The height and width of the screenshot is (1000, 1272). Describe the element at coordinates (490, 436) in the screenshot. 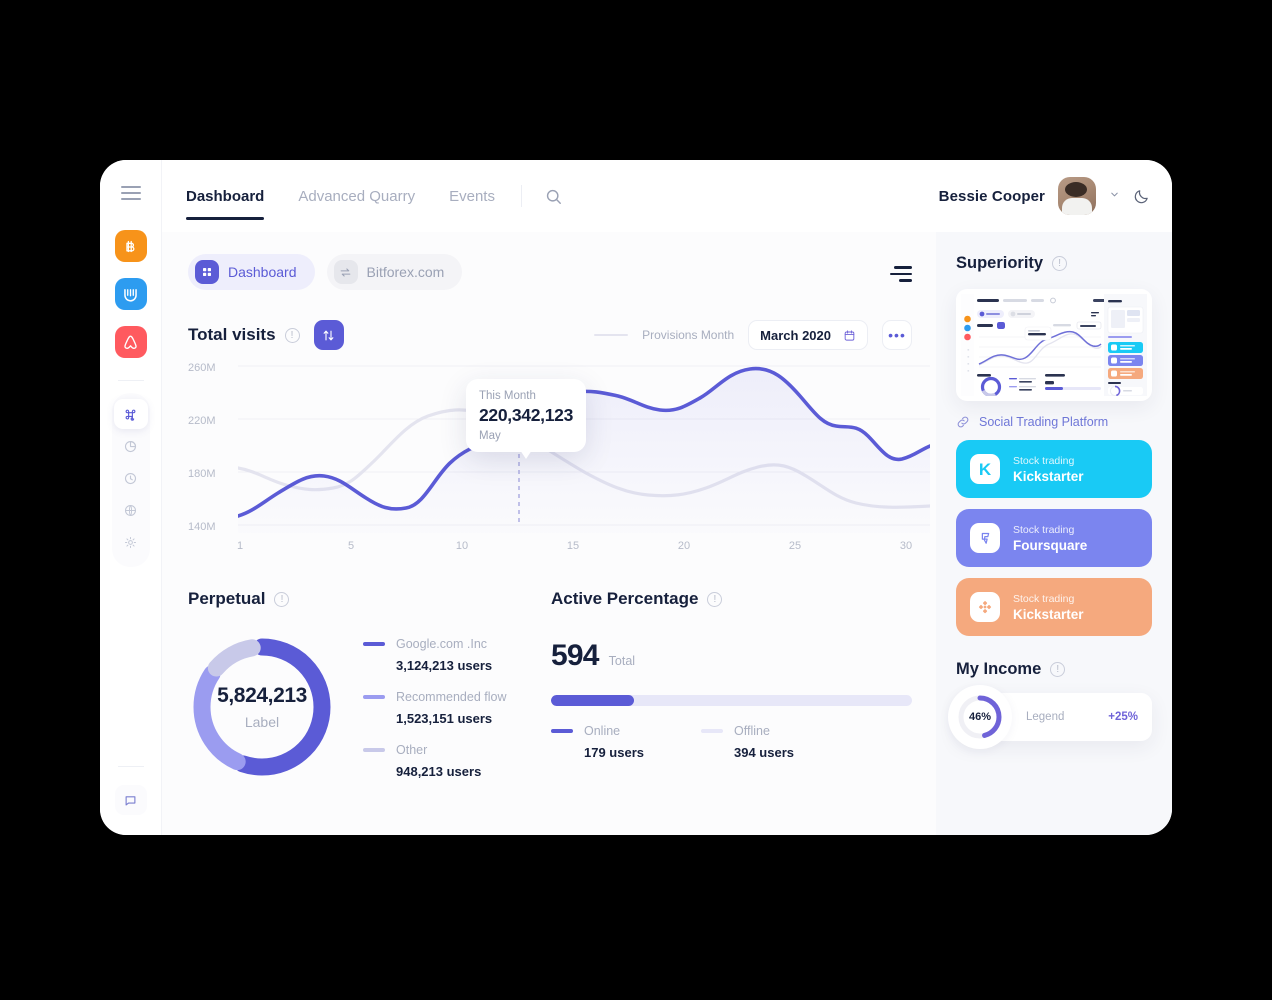

I see `tooltip-month: May` at that location.